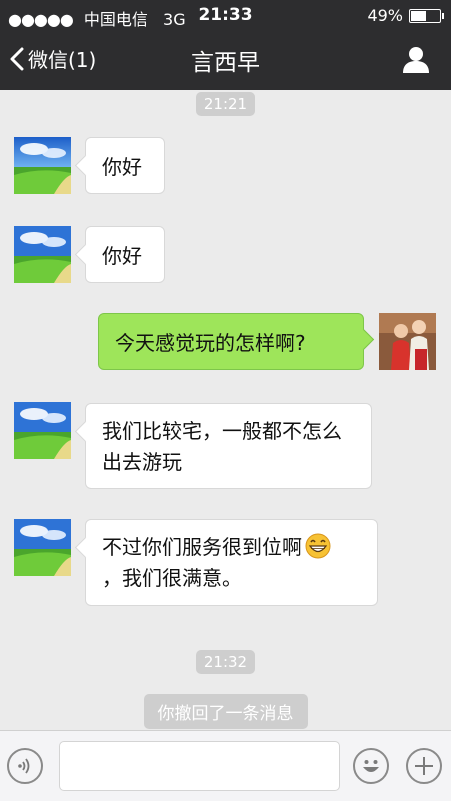  What do you see at coordinates (426, 15) in the screenshot?
I see `battery-icon` at bounding box center [426, 15].